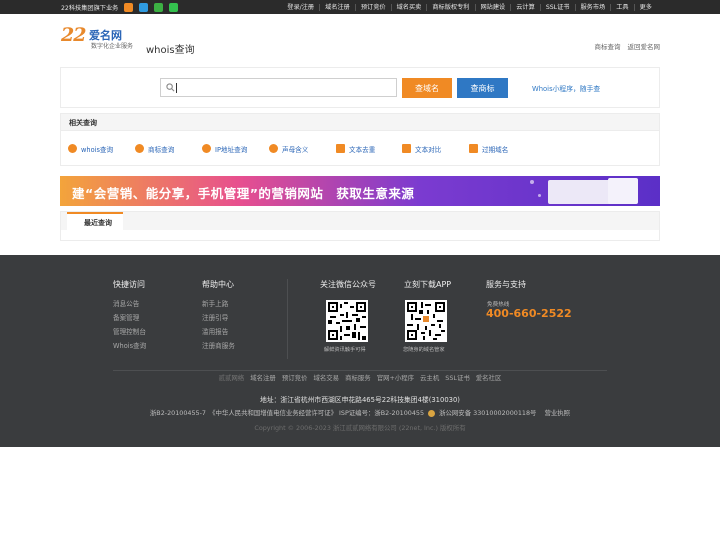 Image resolution: width=720 pixels, height=540 pixels. What do you see at coordinates (395, 378) in the screenshot?
I see `footer-bar-link: 官网+小程序` at bounding box center [395, 378].